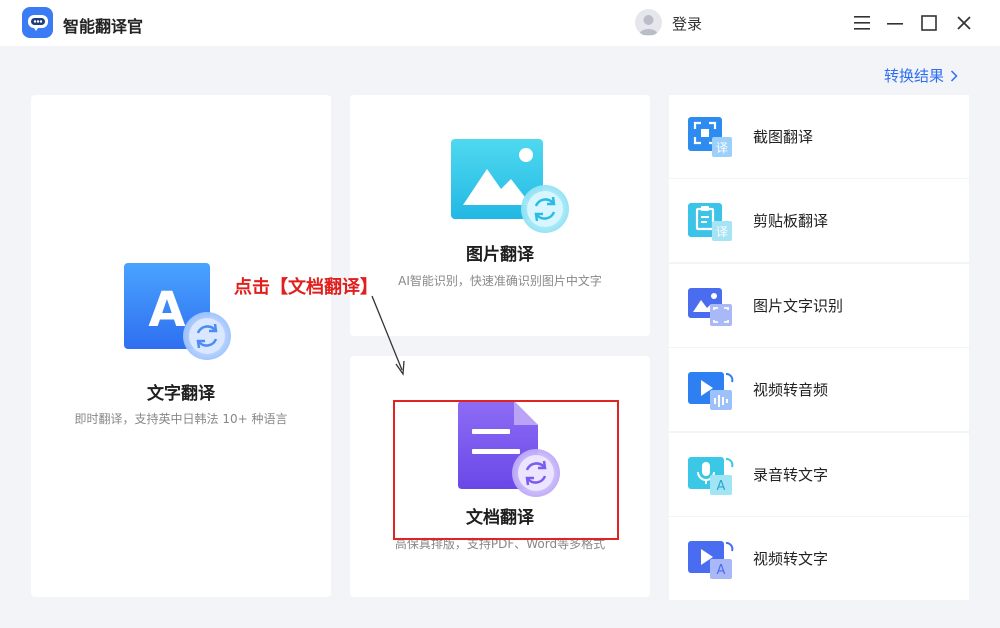 This screenshot has width=1000, height=628. I want to click on text-translate-desc: 即时翻译，支持英中日韩法 10+ 种语言, so click(181, 419).